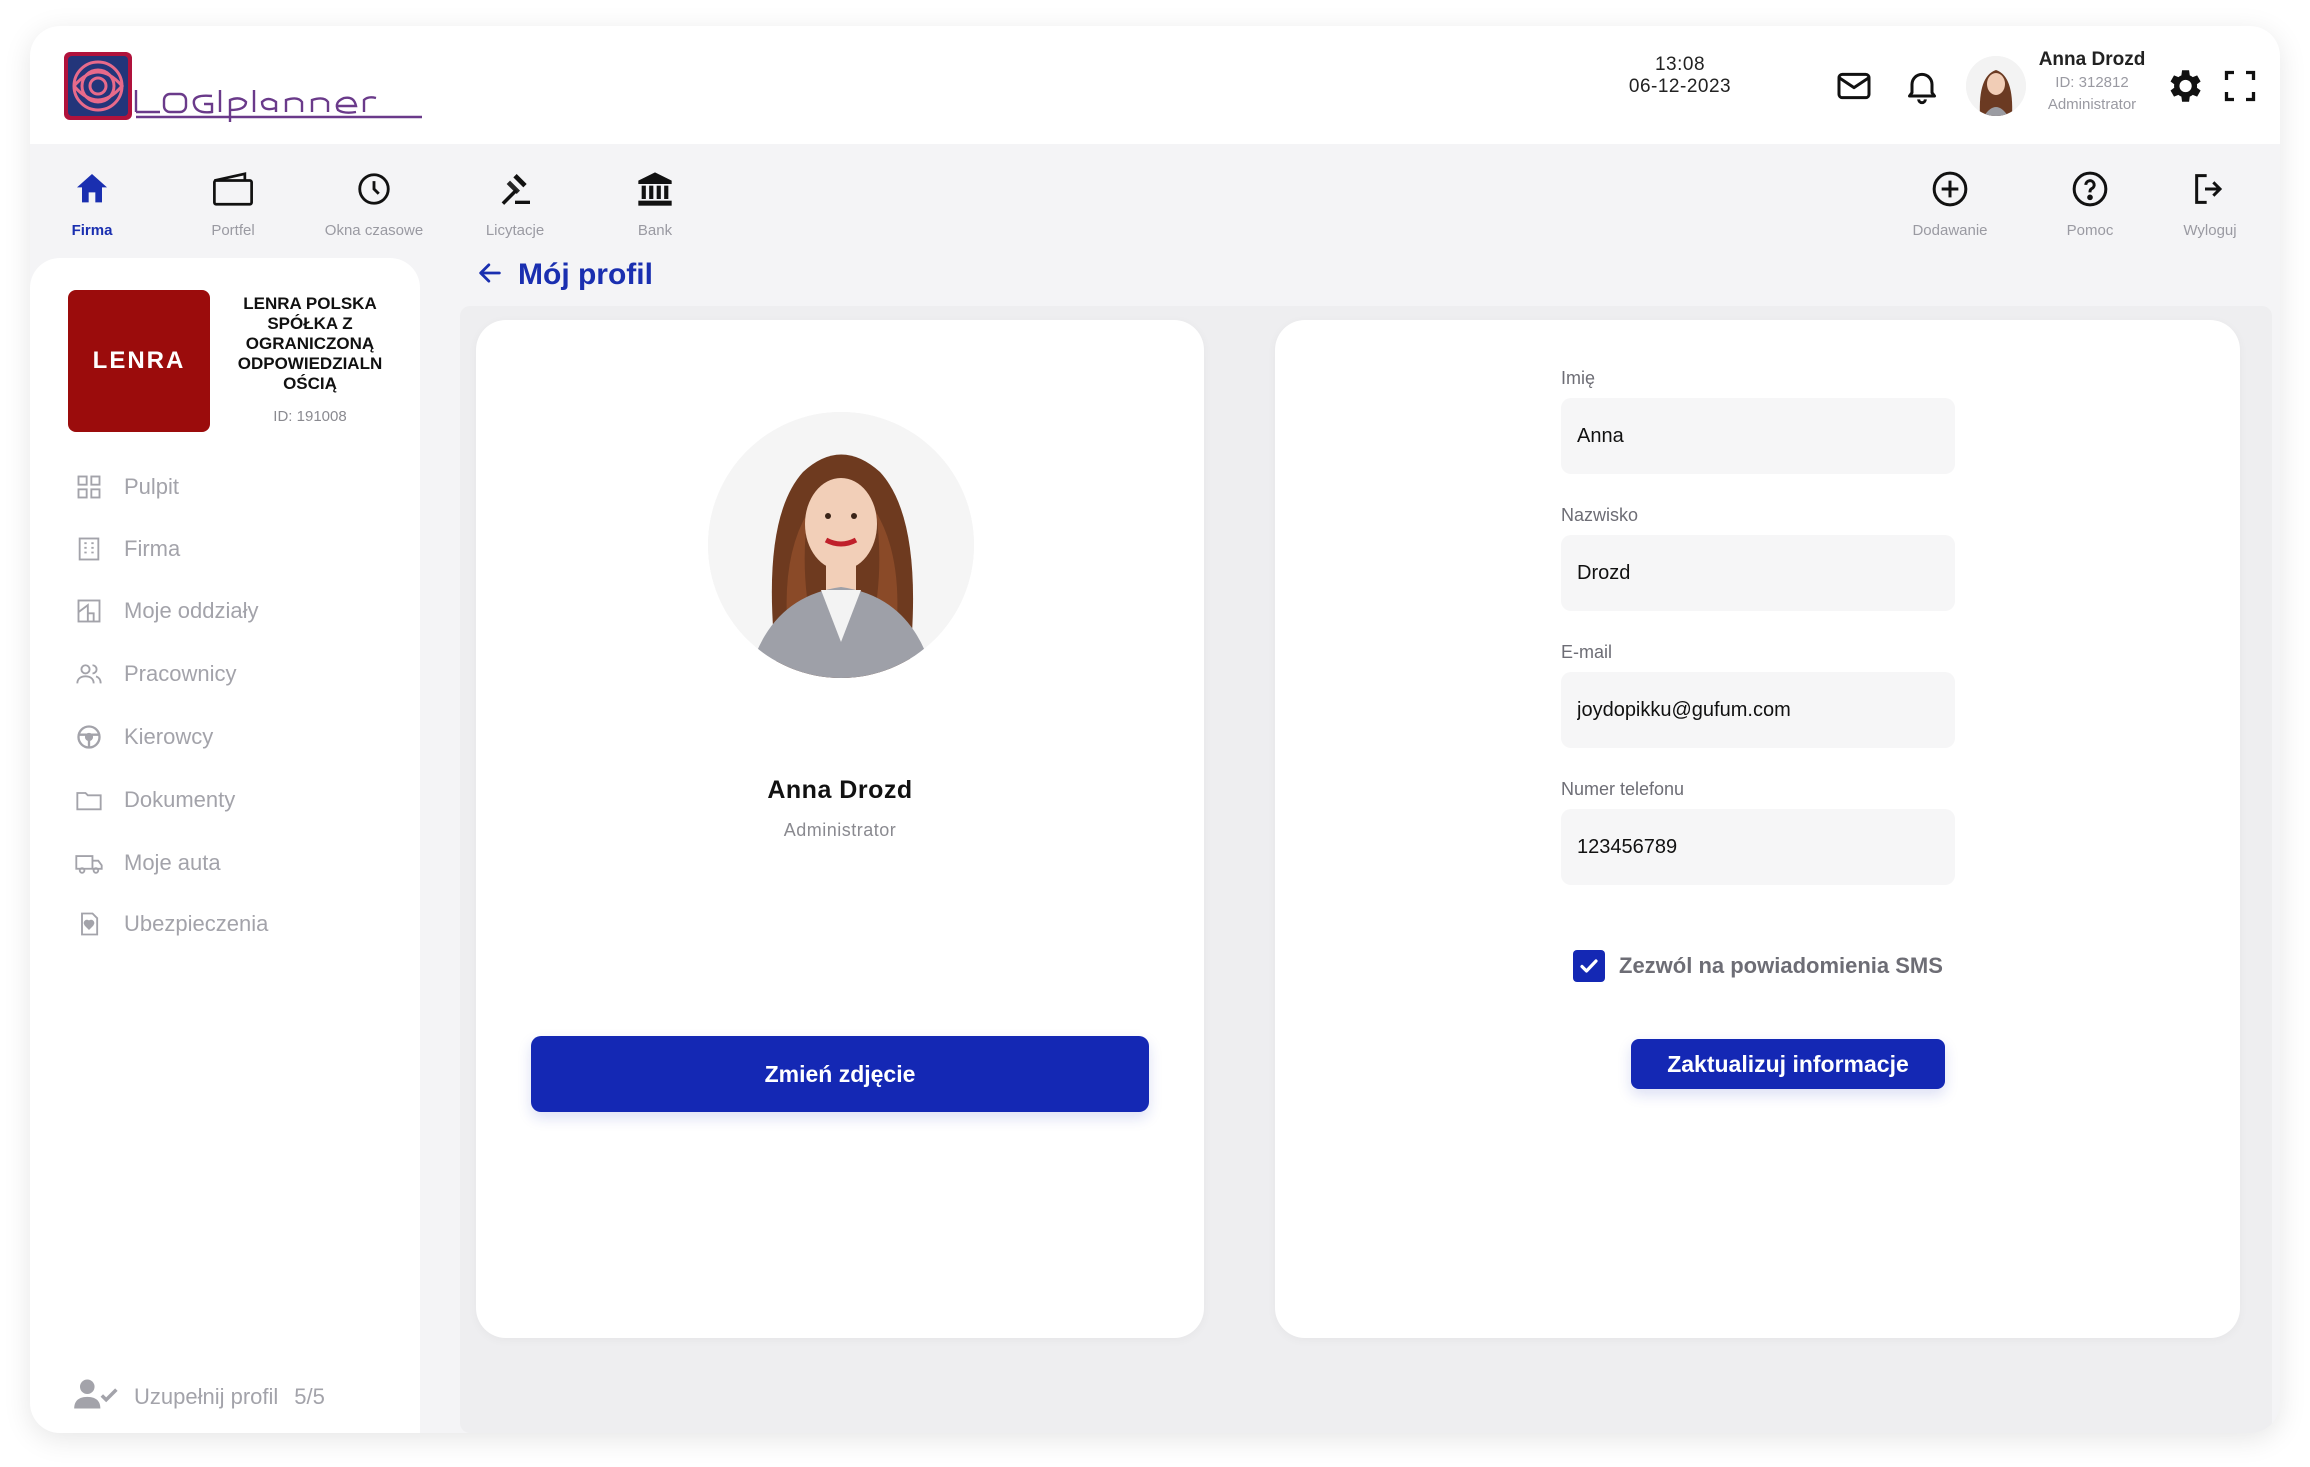  I want to click on complete-profile-label: Uzupełnij profil, so click(206, 1396).